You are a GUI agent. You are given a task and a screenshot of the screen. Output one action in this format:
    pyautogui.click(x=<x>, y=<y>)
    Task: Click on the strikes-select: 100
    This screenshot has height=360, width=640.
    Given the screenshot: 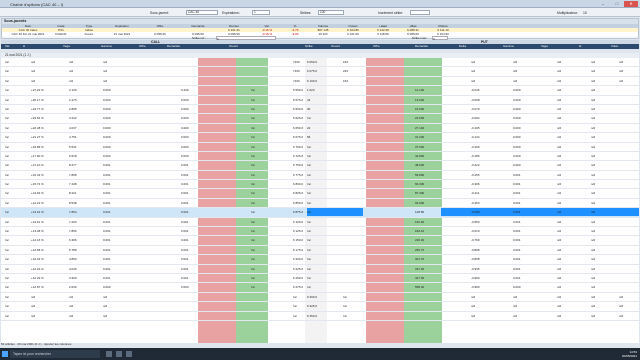 What is the action you would take?
    pyautogui.click(x=331, y=12)
    